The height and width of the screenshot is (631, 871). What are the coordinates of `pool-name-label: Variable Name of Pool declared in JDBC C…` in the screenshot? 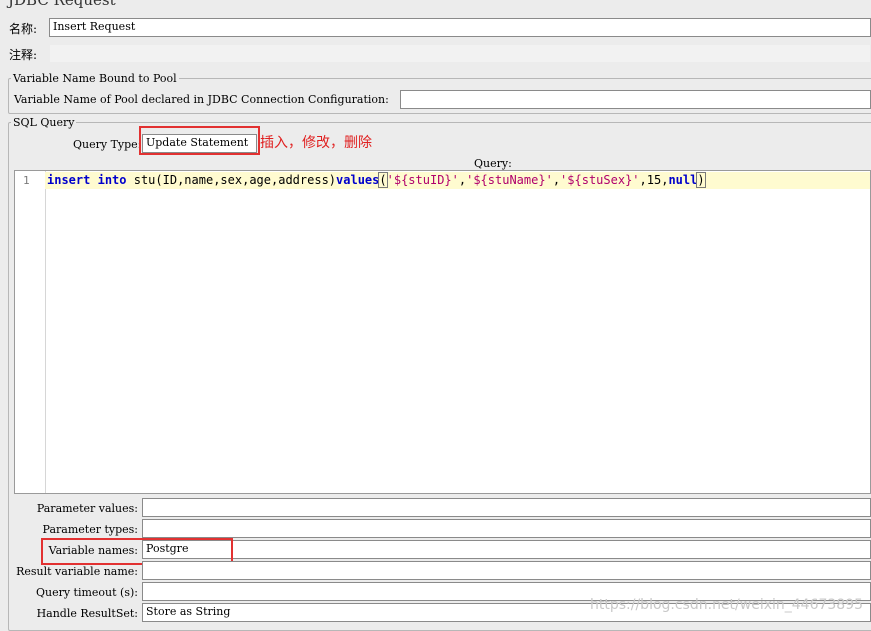 It's located at (201, 99).